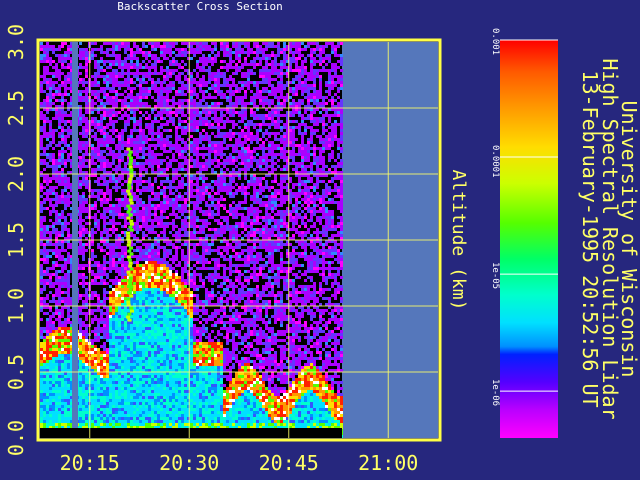 The height and width of the screenshot is (480, 640). Describe the element at coordinates (610, 239) in the screenshot. I see `side-title-line-2: High Spectral Resolution Lidar` at that location.